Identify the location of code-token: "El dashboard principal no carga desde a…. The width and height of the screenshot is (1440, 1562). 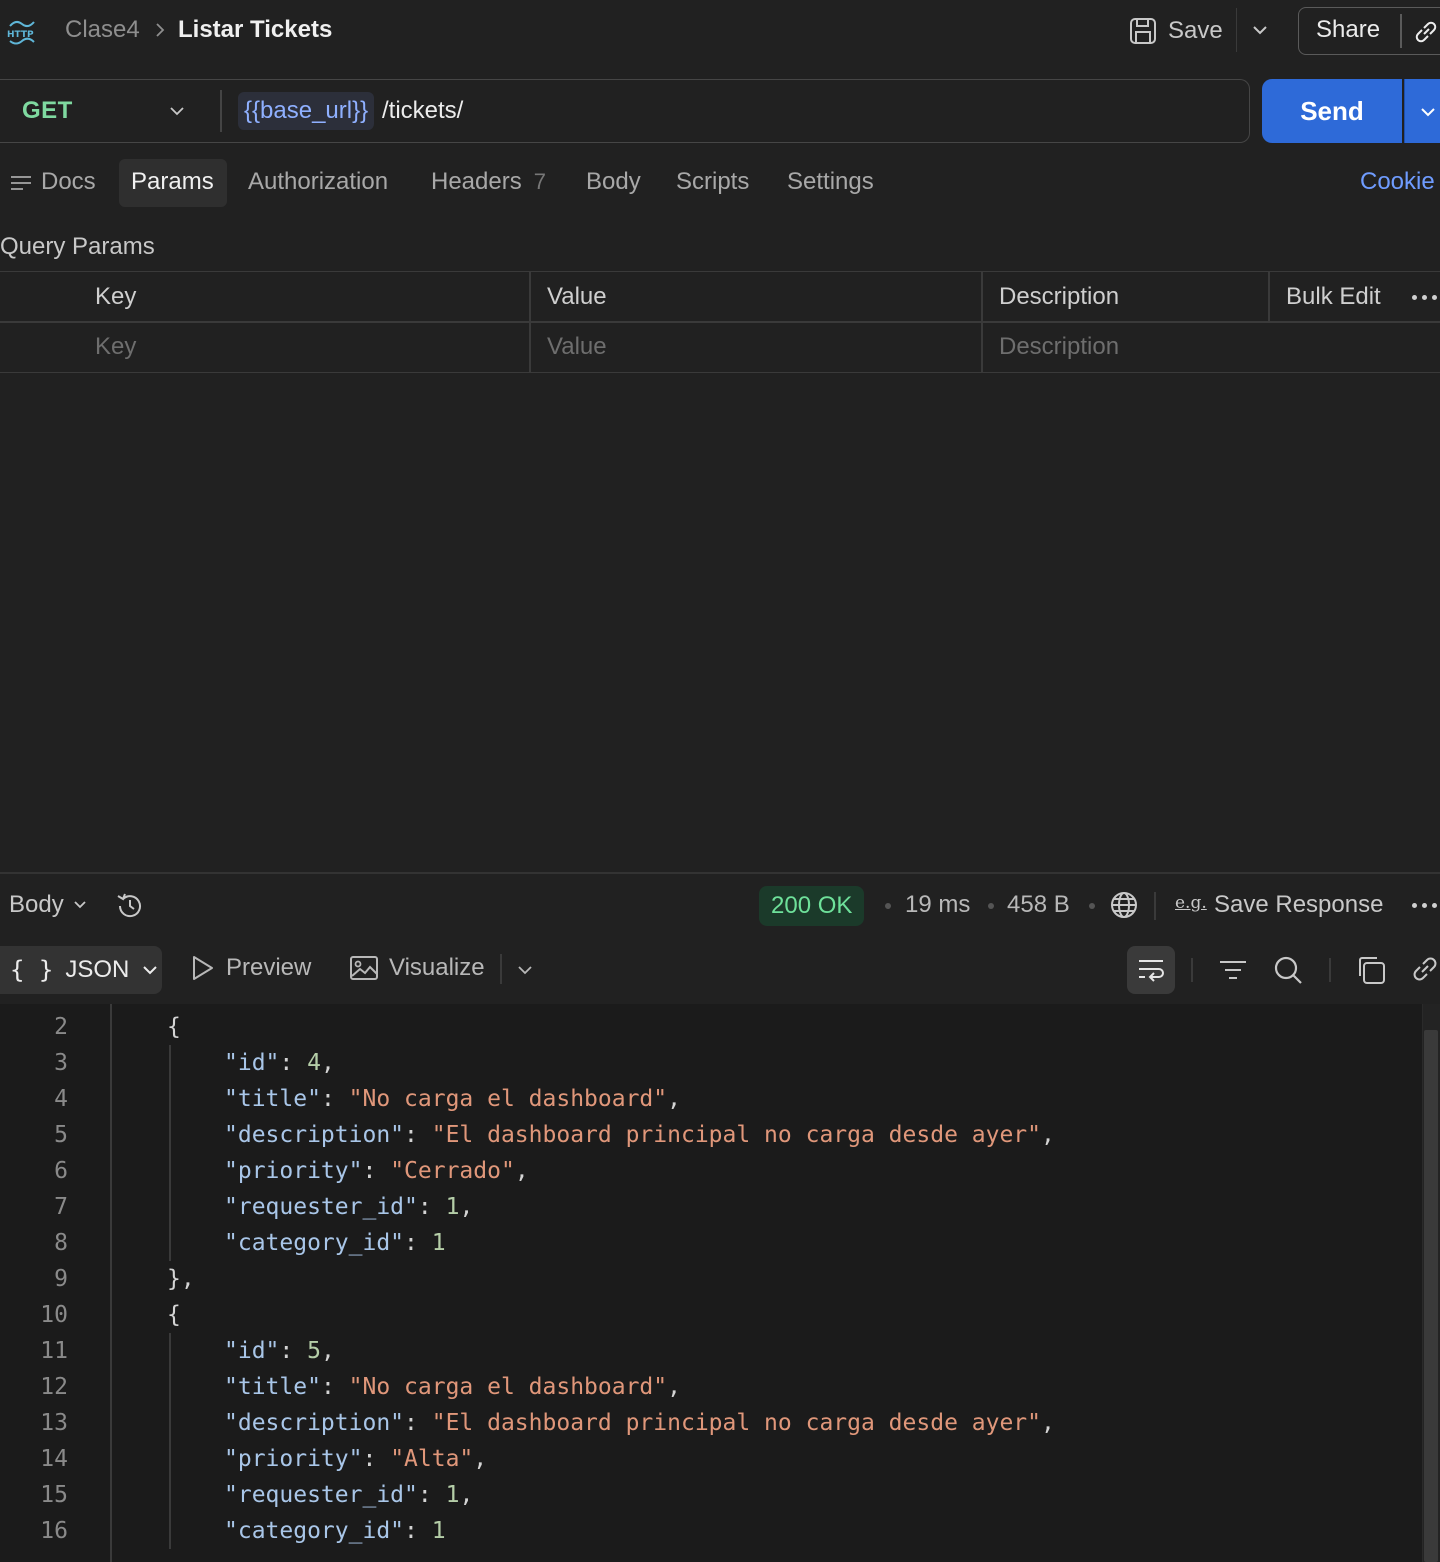
(736, 1423).